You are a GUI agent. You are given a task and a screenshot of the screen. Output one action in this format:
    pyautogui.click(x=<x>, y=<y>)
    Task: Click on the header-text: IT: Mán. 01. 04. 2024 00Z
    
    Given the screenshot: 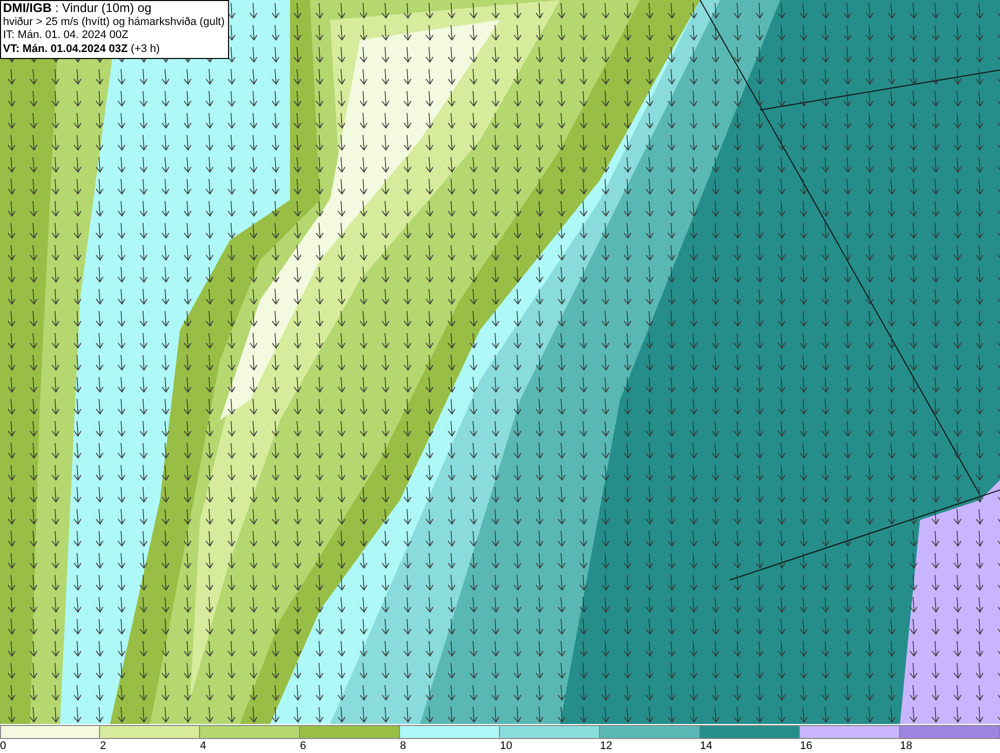 What is the action you would take?
    pyautogui.click(x=66, y=35)
    